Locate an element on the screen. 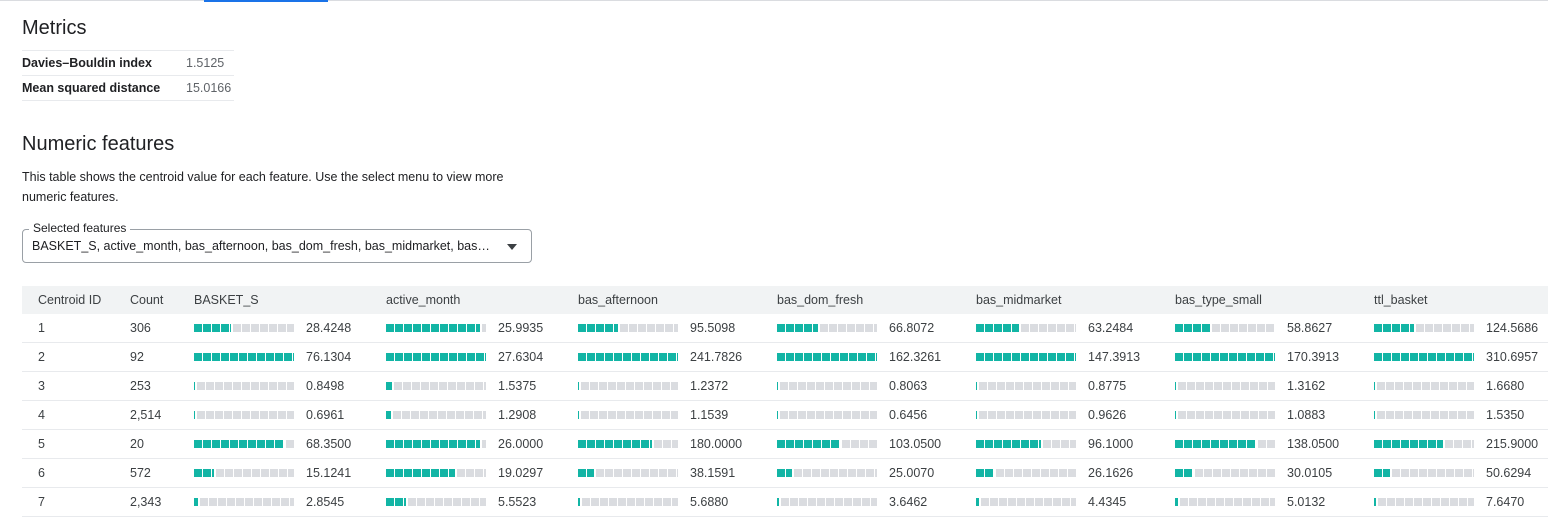 This screenshot has width=1548, height=519. feature-value-cell: 162.3261 is located at coordinates (860, 357).